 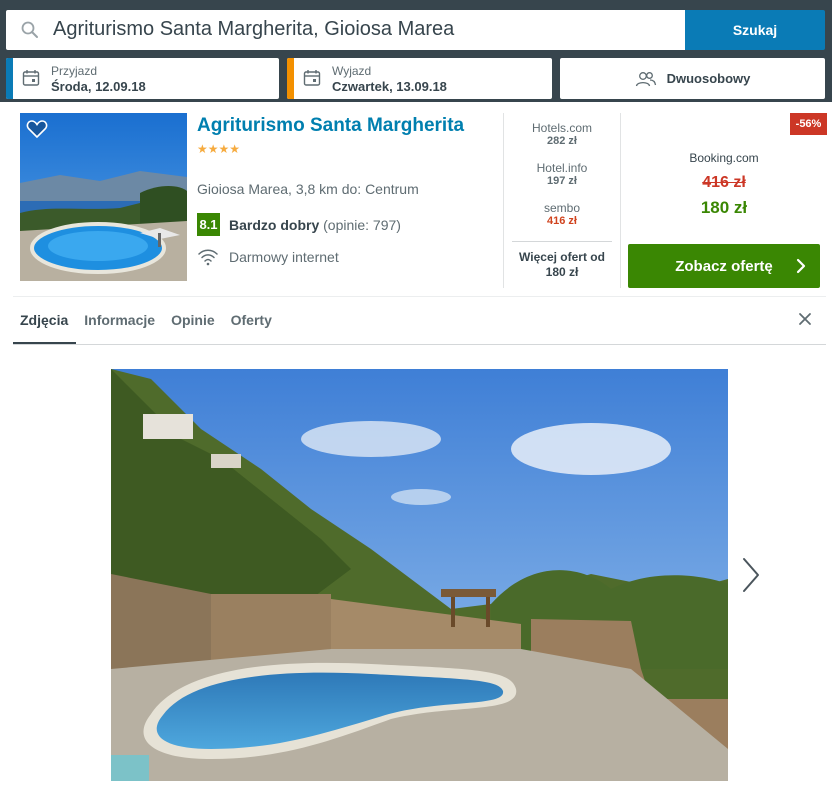 I want to click on rating-score: 8.1, so click(x=208, y=224).